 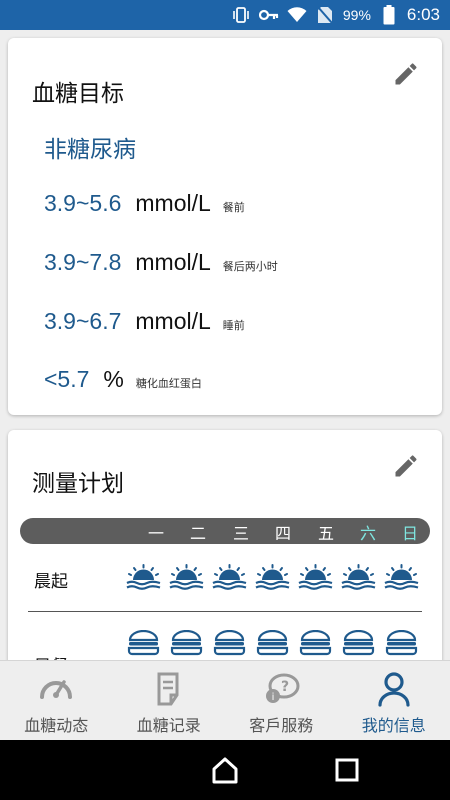 What do you see at coordinates (389, 15) in the screenshot?
I see `battery-icon` at bounding box center [389, 15].